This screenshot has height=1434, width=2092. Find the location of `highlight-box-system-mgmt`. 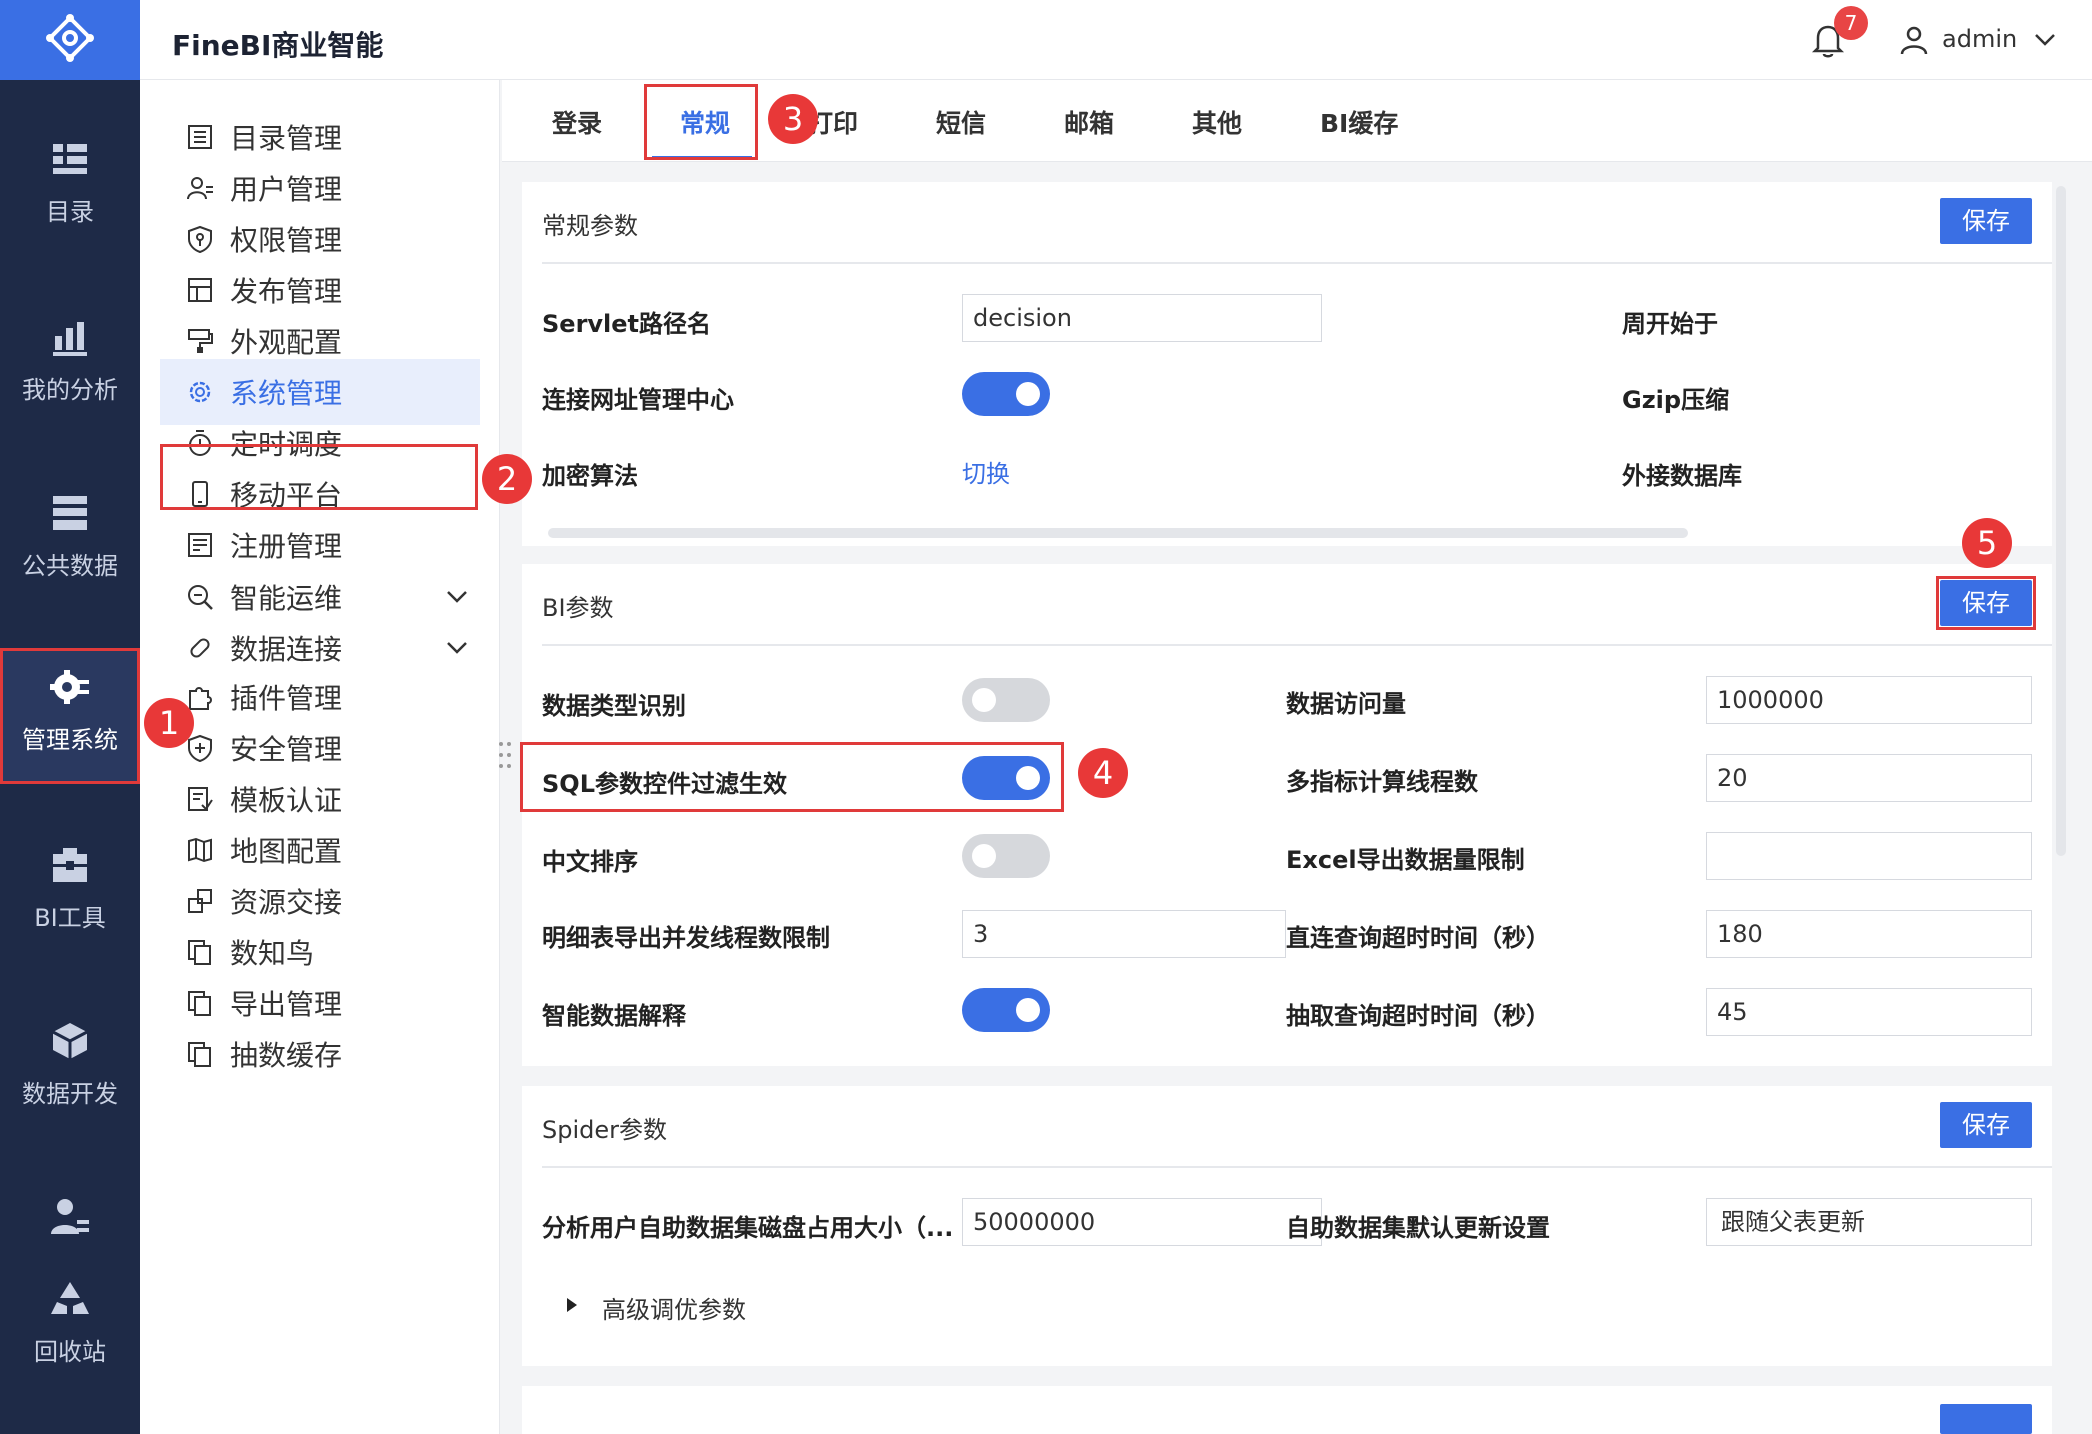

highlight-box-system-mgmt is located at coordinates (319, 477).